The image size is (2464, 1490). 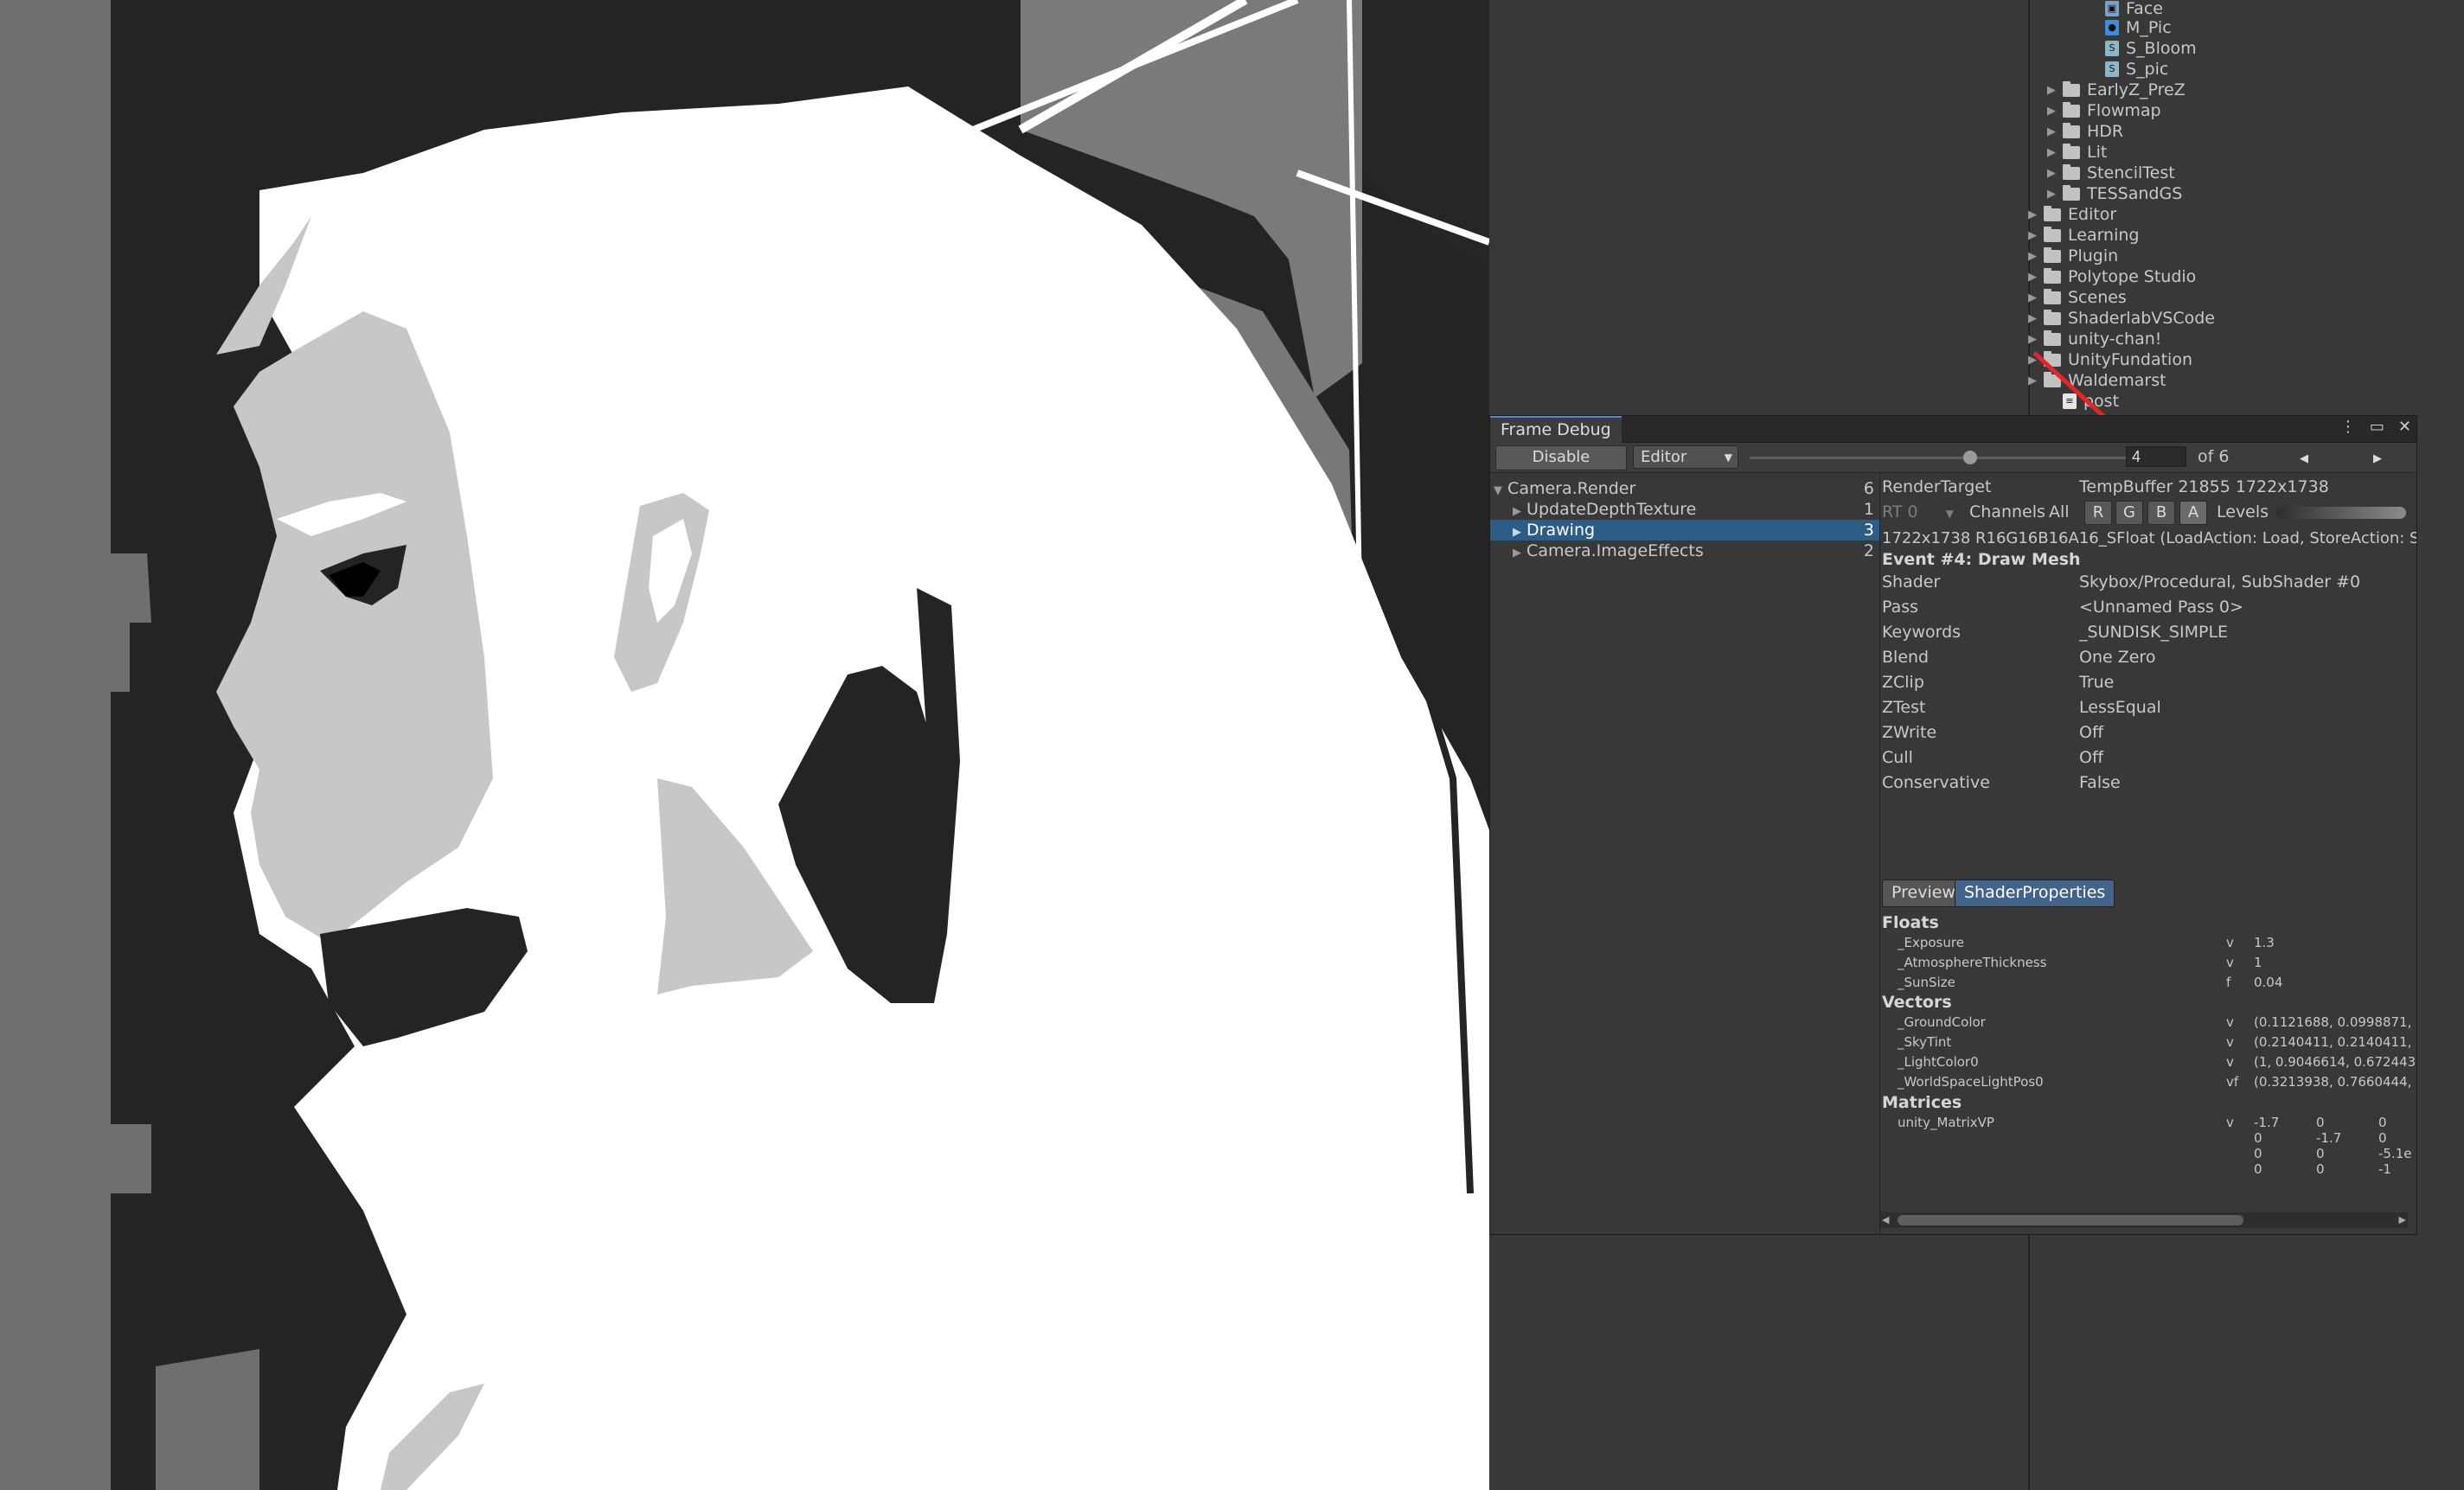 What do you see at coordinates (2077, 297) in the screenshot?
I see `project-item: ▶ Scenes` at bounding box center [2077, 297].